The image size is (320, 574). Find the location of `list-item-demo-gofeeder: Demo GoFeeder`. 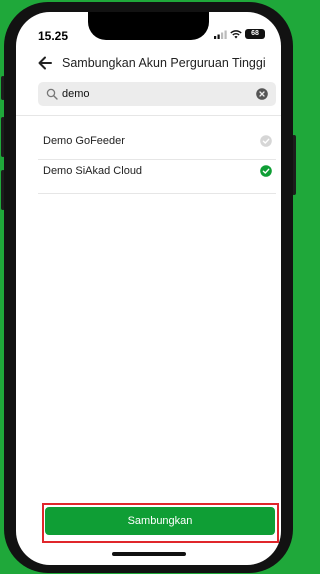

list-item-demo-gofeeder: Demo GoFeeder is located at coordinates (157, 141).